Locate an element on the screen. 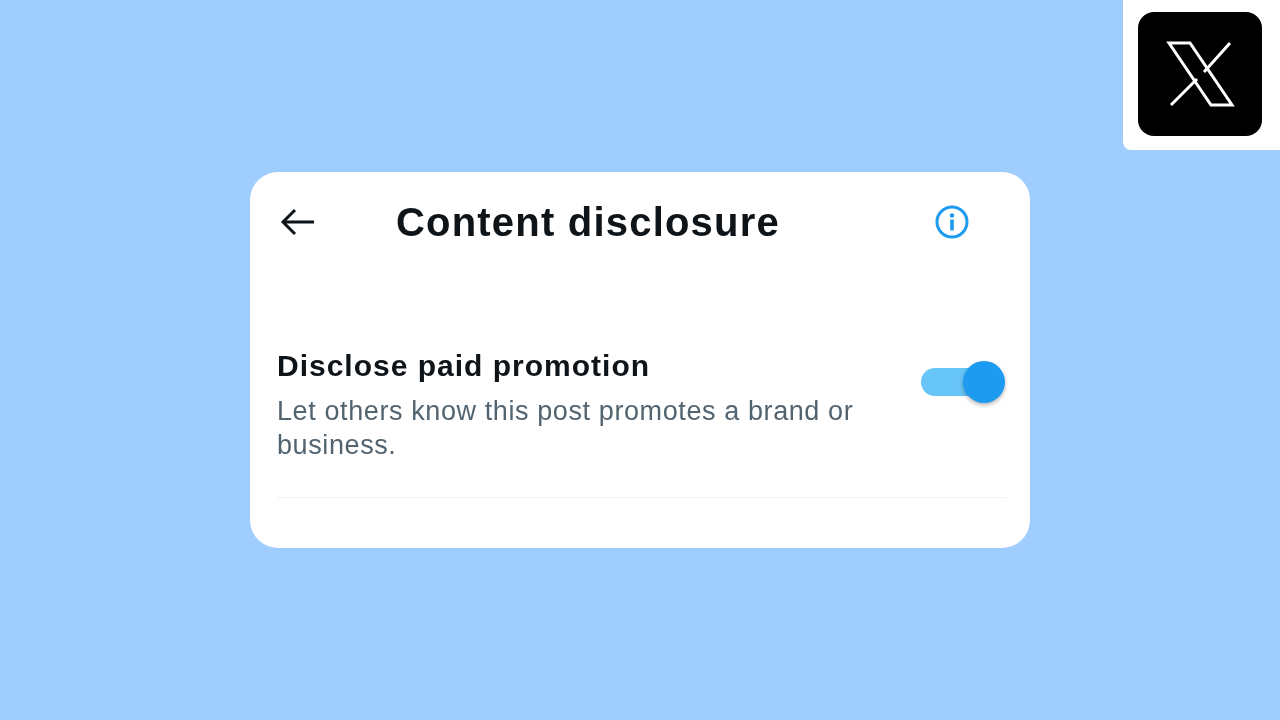 The image size is (1280, 720). info-icon is located at coordinates (952, 222).